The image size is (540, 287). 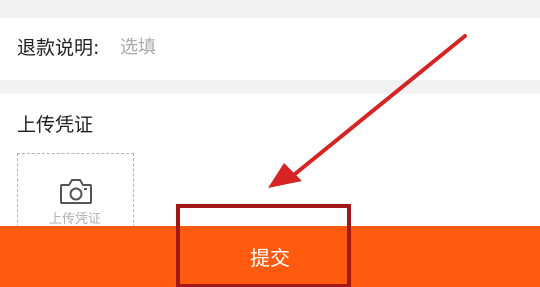 I want to click on upload-title: 上传凭证, so click(x=55, y=125).